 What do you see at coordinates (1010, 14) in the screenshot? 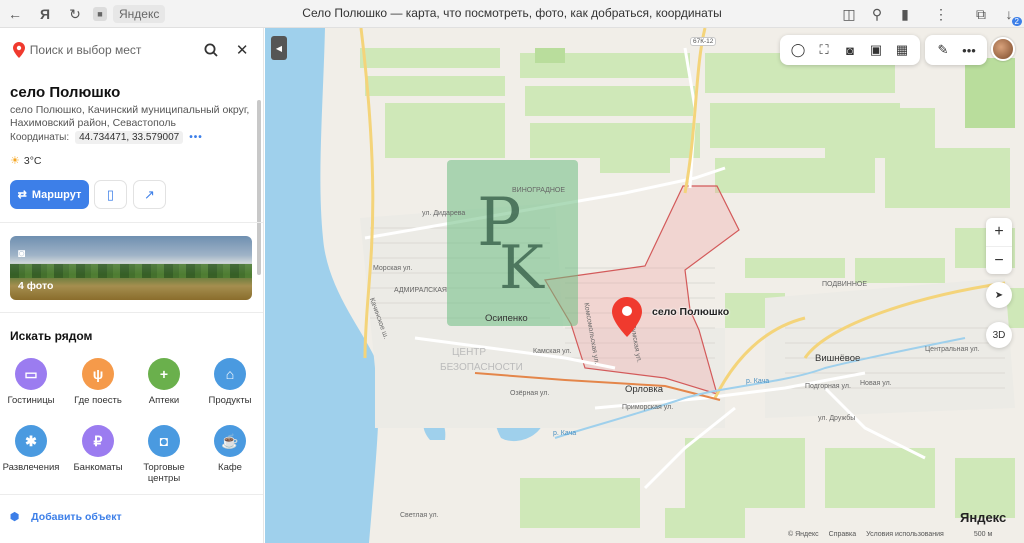
I see `downloads-icon: ↓ 2` at bounding box center [1010, 14].